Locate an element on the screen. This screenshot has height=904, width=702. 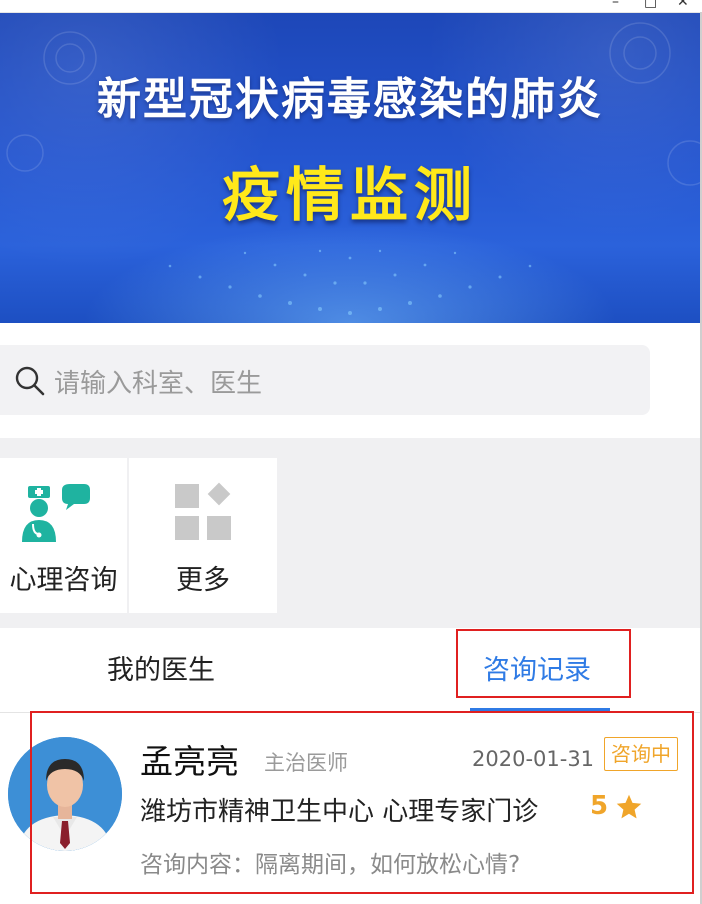
more-grid-icon is located at coordinates (203, 511).